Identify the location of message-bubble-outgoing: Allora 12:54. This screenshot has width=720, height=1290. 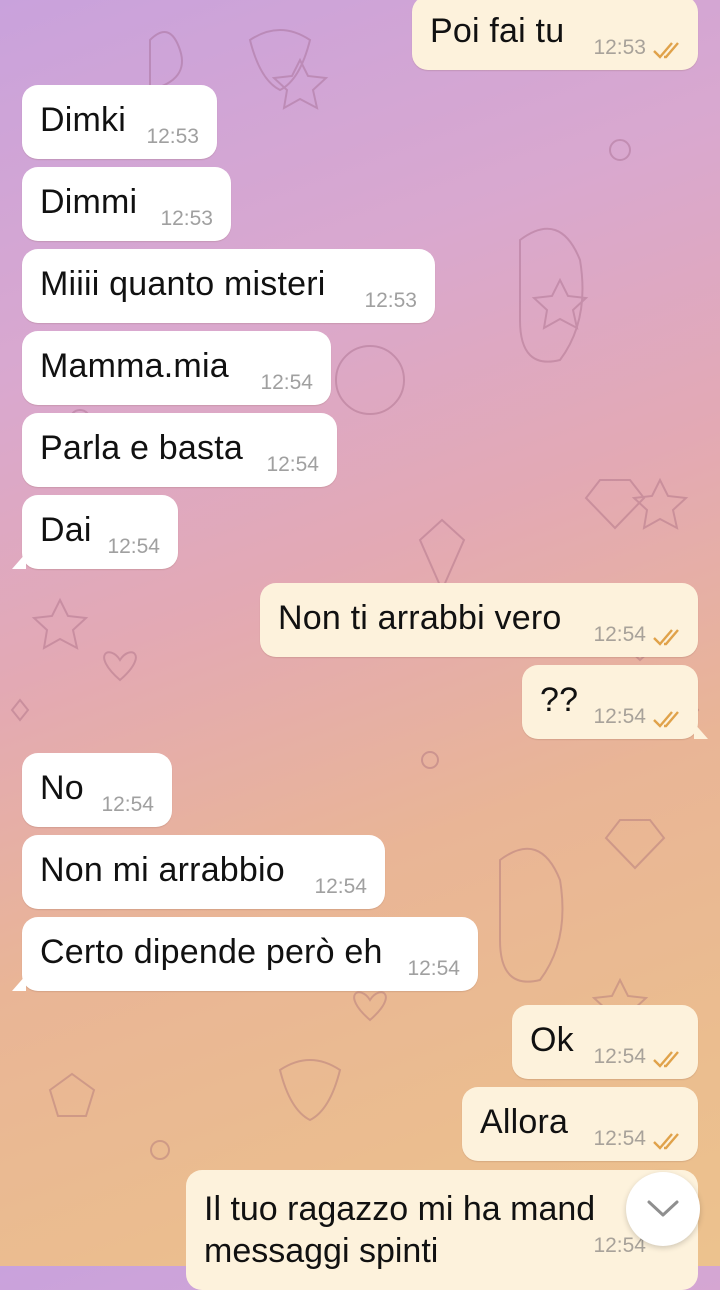
(580, 1124).